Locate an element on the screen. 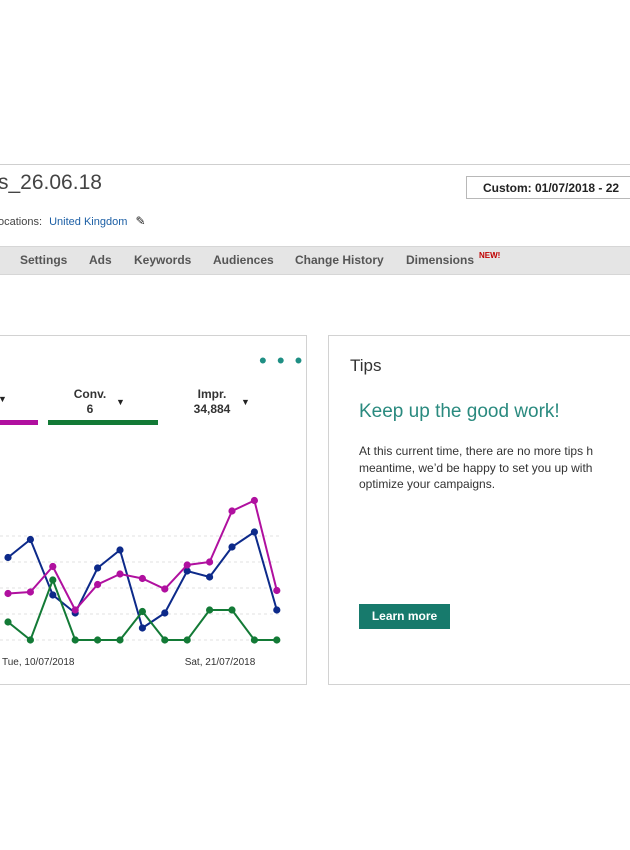  more-options-icon: • • • is located at coordinates (281, 361).